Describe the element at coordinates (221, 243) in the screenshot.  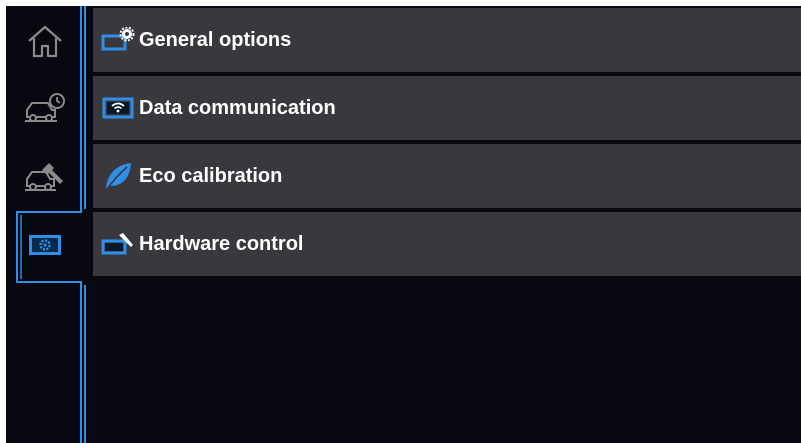
I see `menu-item-label: Hardware control` at that location.